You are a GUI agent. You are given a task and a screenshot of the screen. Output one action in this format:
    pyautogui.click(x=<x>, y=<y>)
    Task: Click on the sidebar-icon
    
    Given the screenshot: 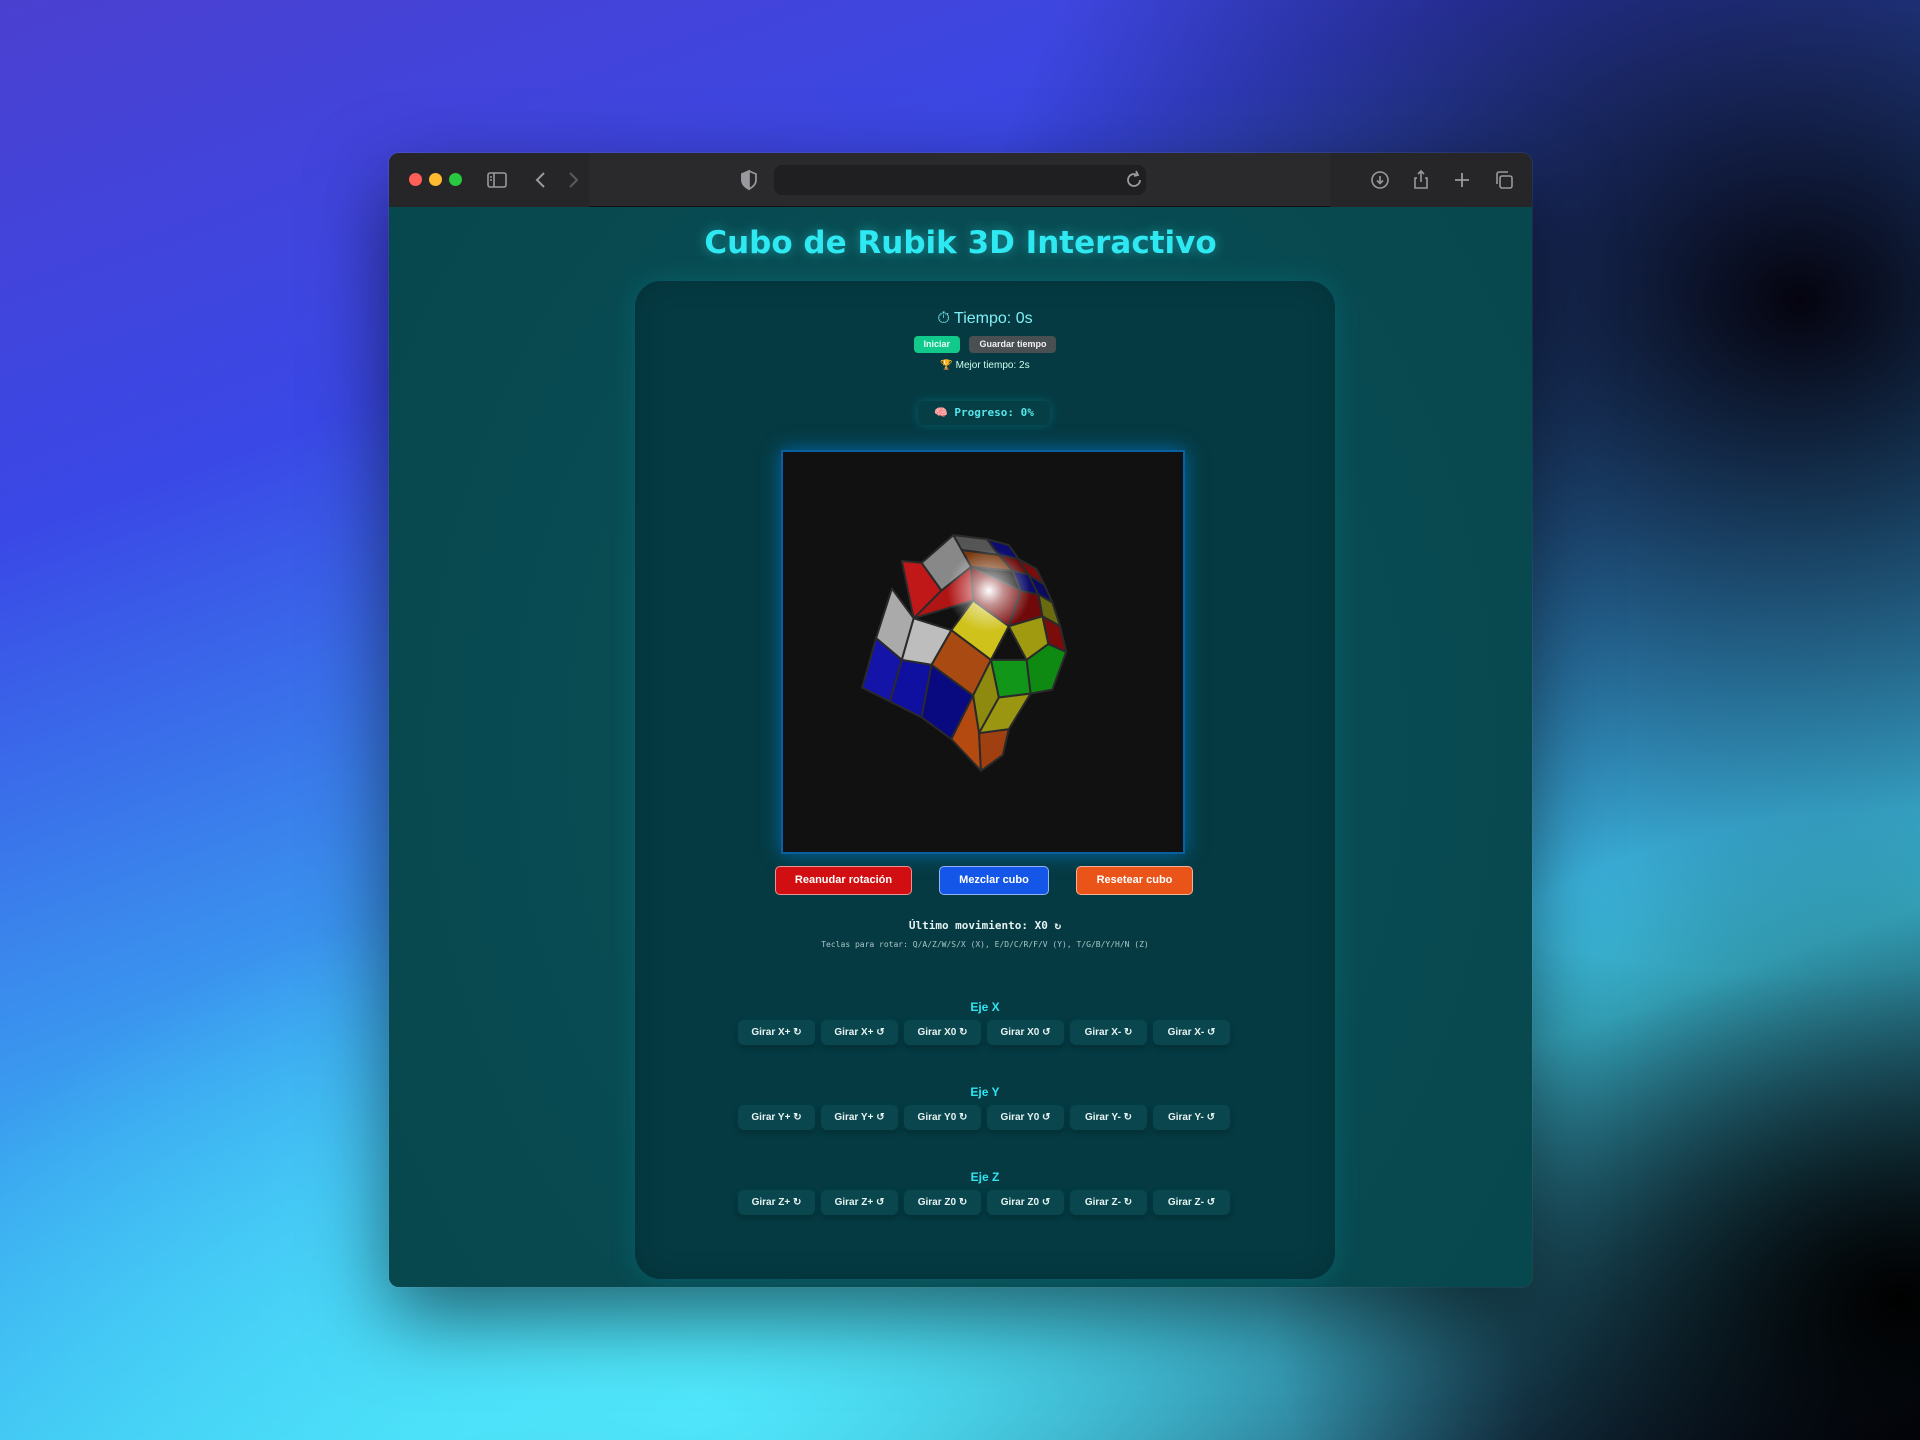 What is the action you would take?
    pyautogui.click(x=497, y=180)
    